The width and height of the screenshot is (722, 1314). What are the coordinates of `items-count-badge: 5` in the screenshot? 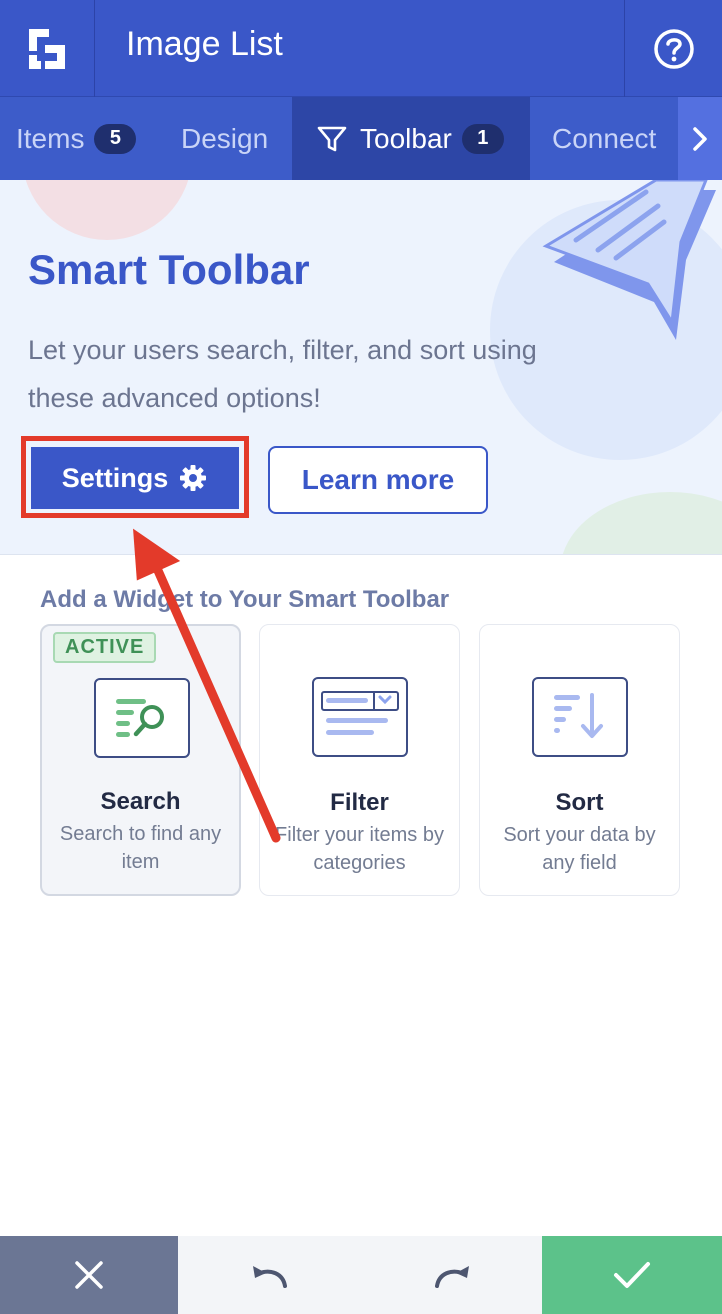 It's located at (115, 138).